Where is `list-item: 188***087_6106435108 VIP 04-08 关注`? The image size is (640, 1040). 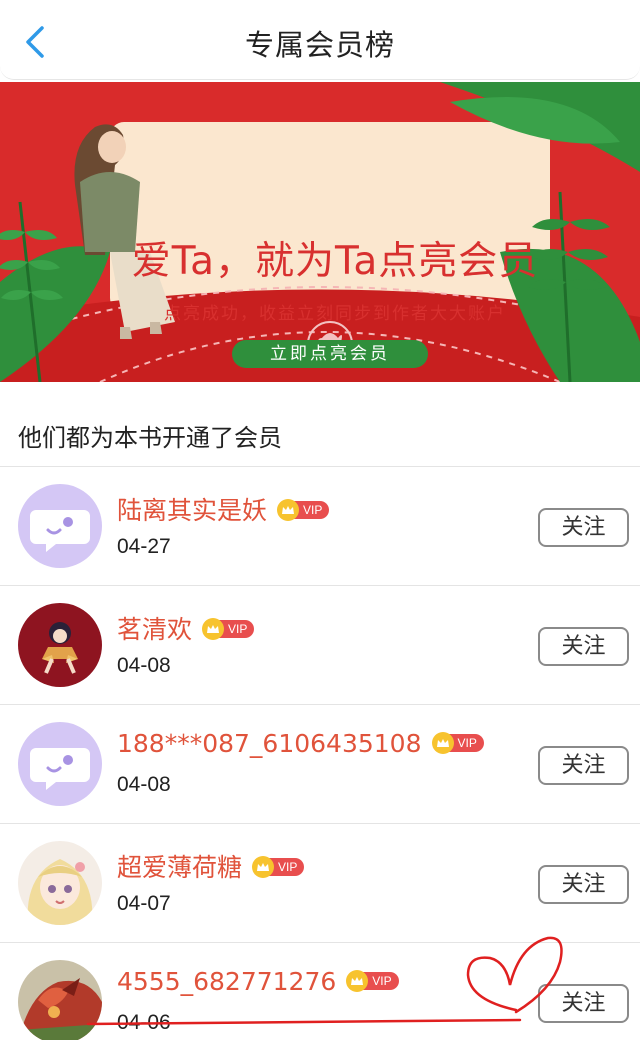
list-item: 188***087_6106435108 VIP 04-08 关注 is located at coordinates (320, 764).